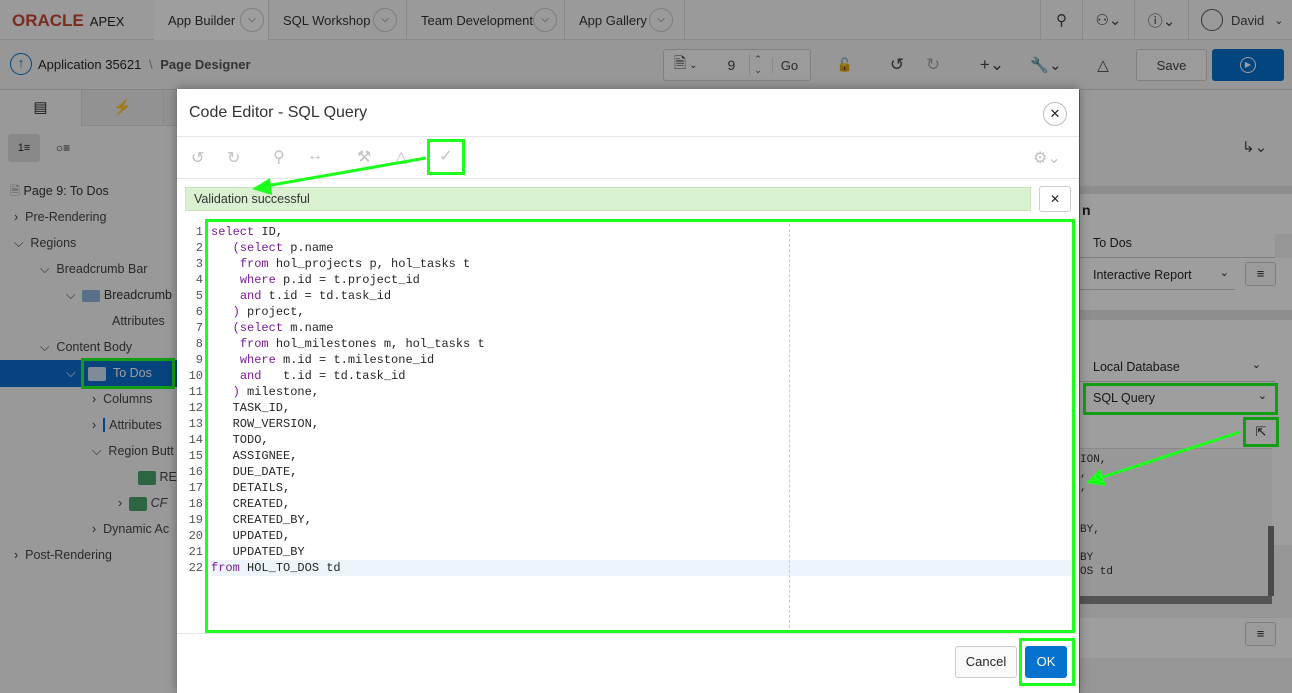  What do you see at coordinates (628, 663) in the screenshot?
I see `dialog-footer: Cancel OK` at bounding box center [628, 663].